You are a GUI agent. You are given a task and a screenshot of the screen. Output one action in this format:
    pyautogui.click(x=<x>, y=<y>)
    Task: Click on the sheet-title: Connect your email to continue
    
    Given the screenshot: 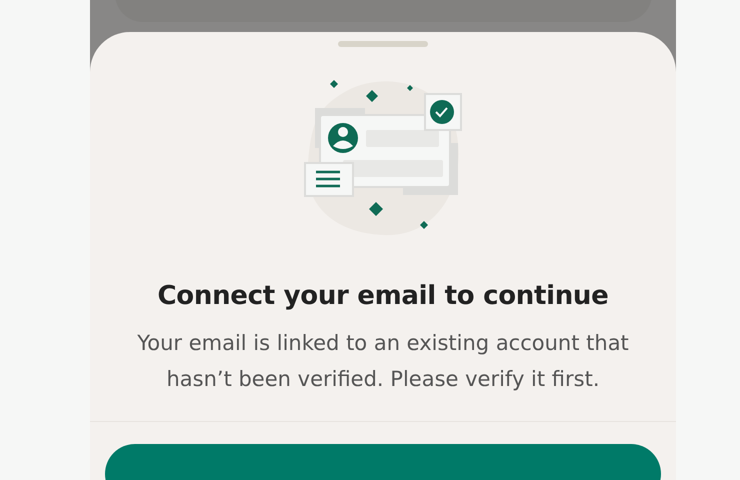 What is the action you would take?
    pyautogui.click(x=383, y=296)
    